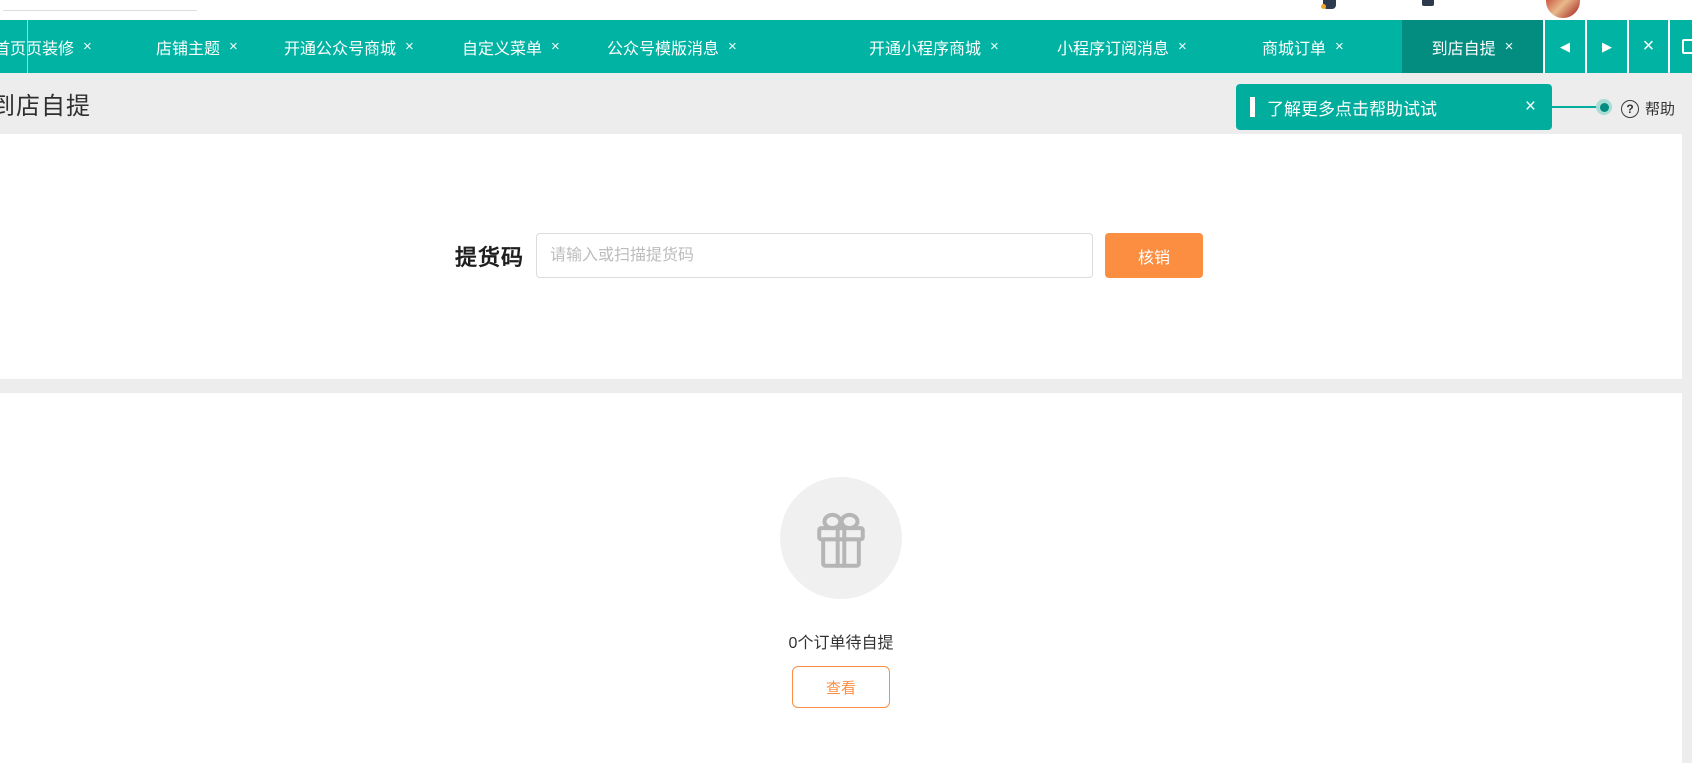 The width and height of the screenshot is (1692, 763). I want to click on tab-item: 商城订单 ×, so click(1303, 46).